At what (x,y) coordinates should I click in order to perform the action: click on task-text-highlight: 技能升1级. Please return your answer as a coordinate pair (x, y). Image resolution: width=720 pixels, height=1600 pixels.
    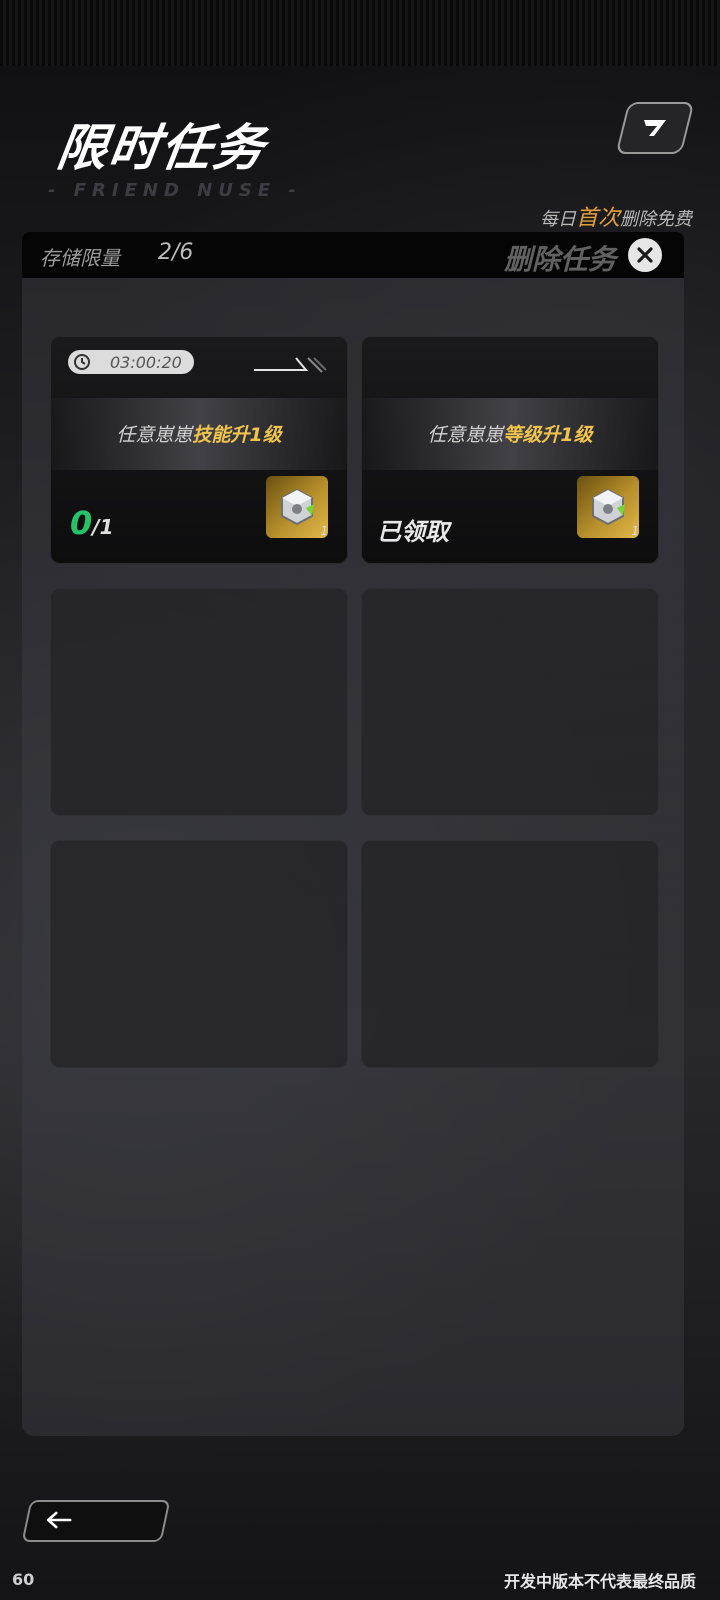
    Looking at the image, I should click on (237, 435).